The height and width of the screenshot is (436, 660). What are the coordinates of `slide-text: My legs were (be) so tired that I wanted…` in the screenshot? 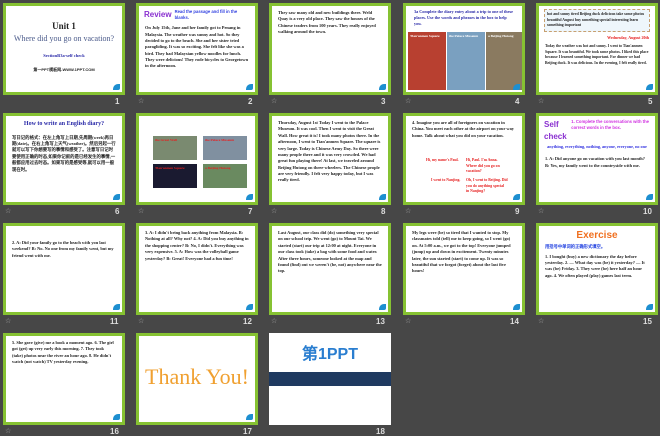 It's located at (461, 252).